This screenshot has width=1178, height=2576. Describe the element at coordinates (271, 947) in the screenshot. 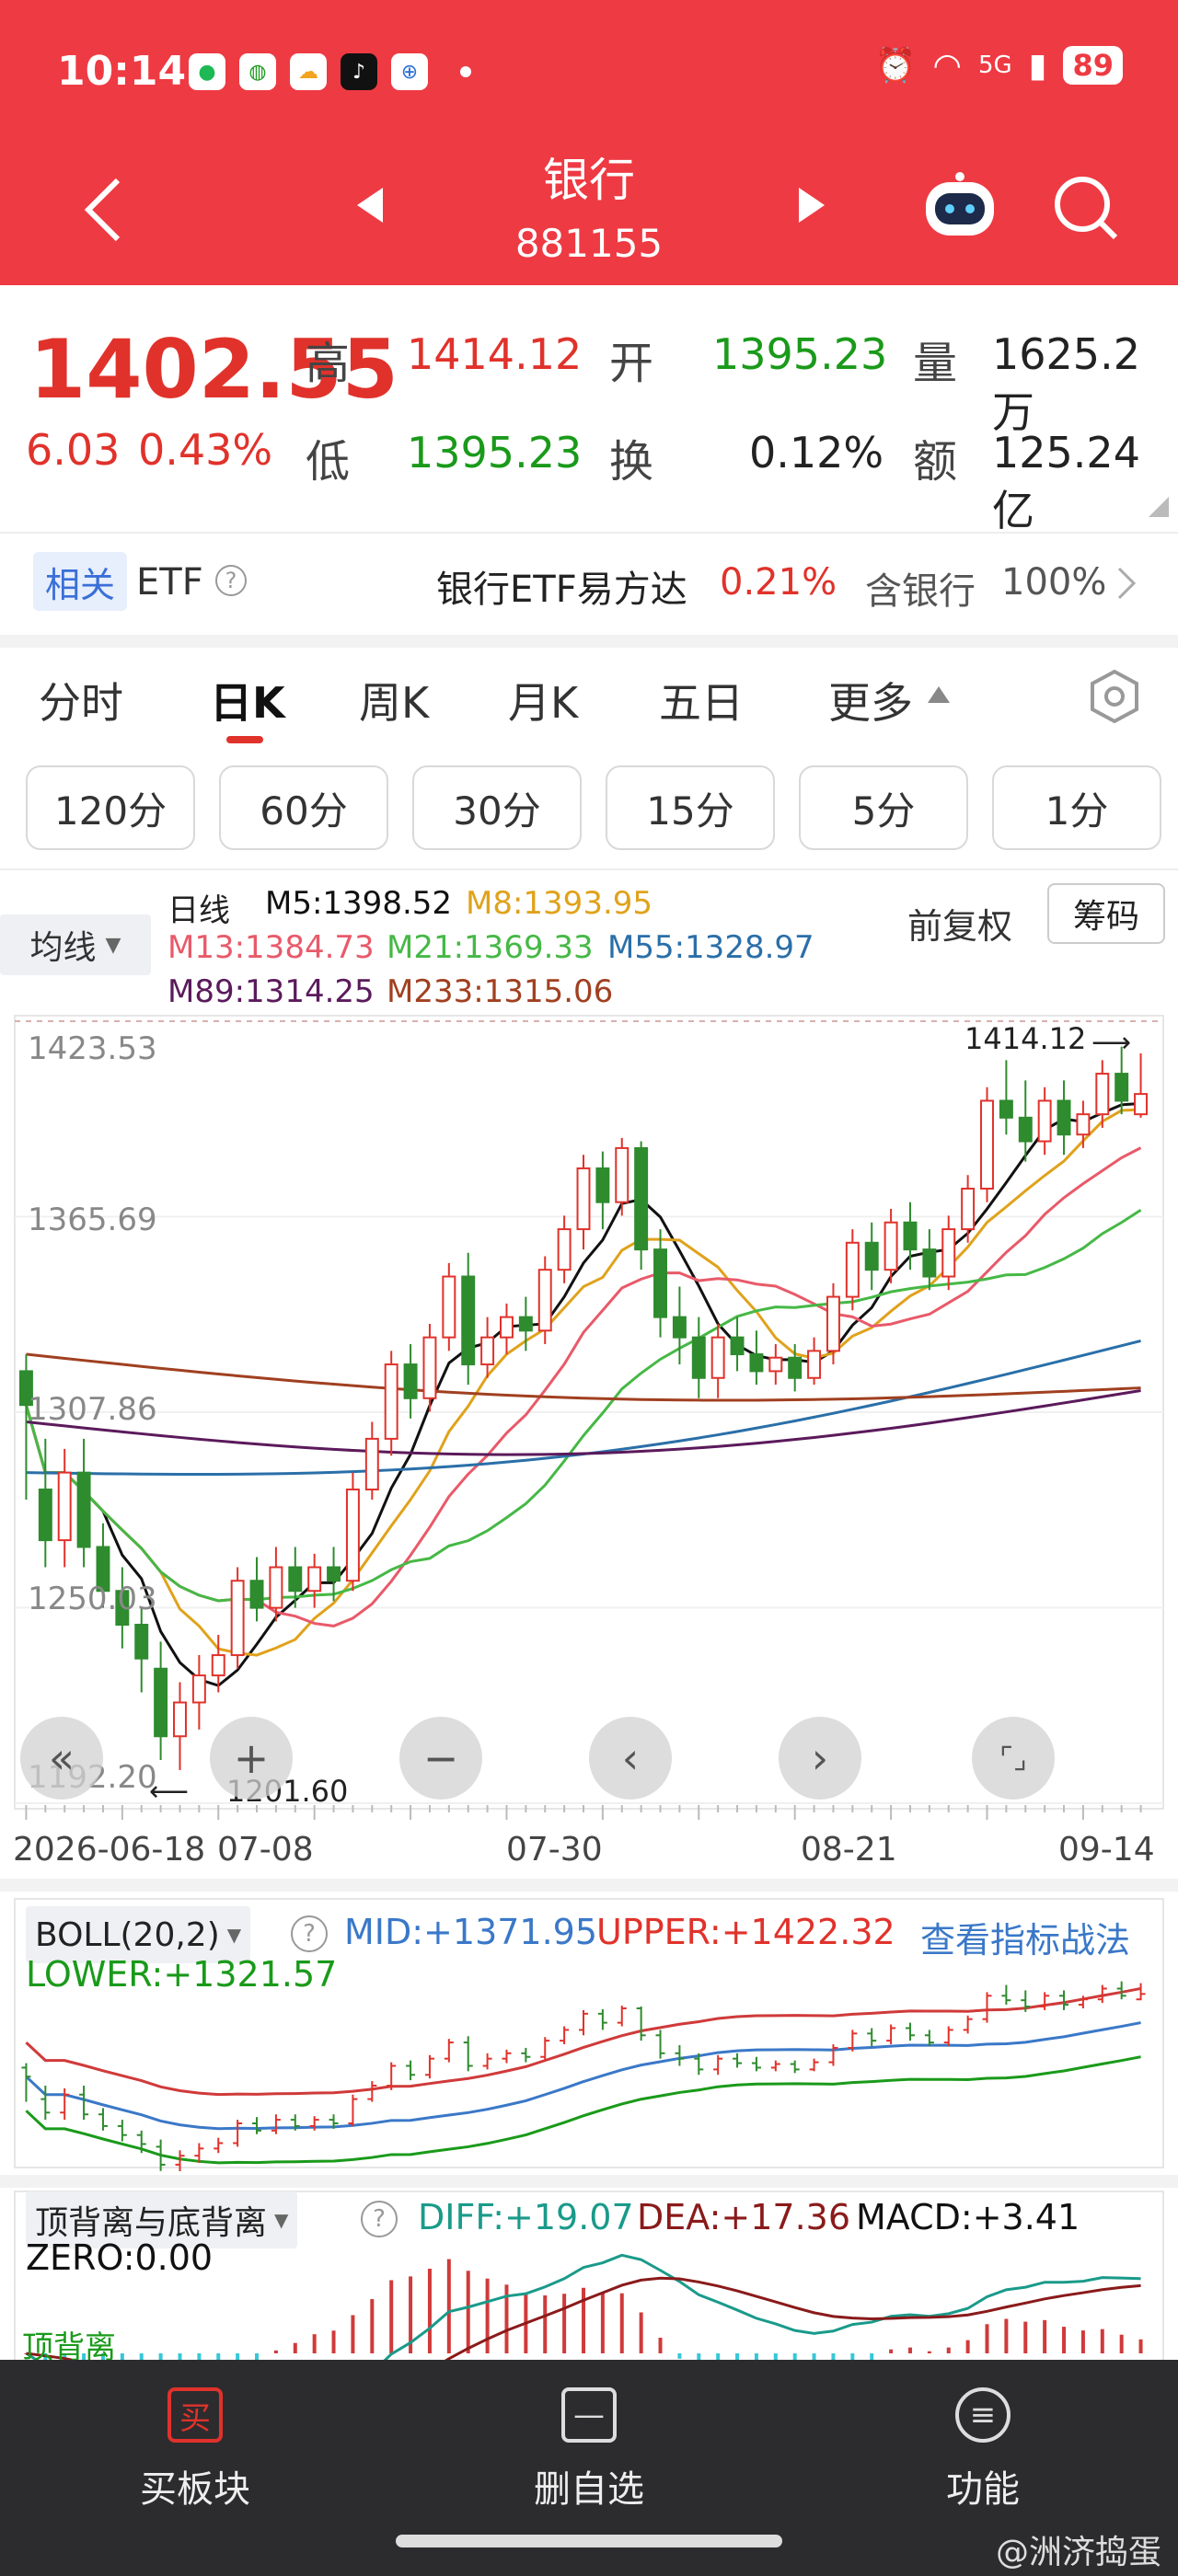

I see `legend-m13: M13:1384.73` at that location.